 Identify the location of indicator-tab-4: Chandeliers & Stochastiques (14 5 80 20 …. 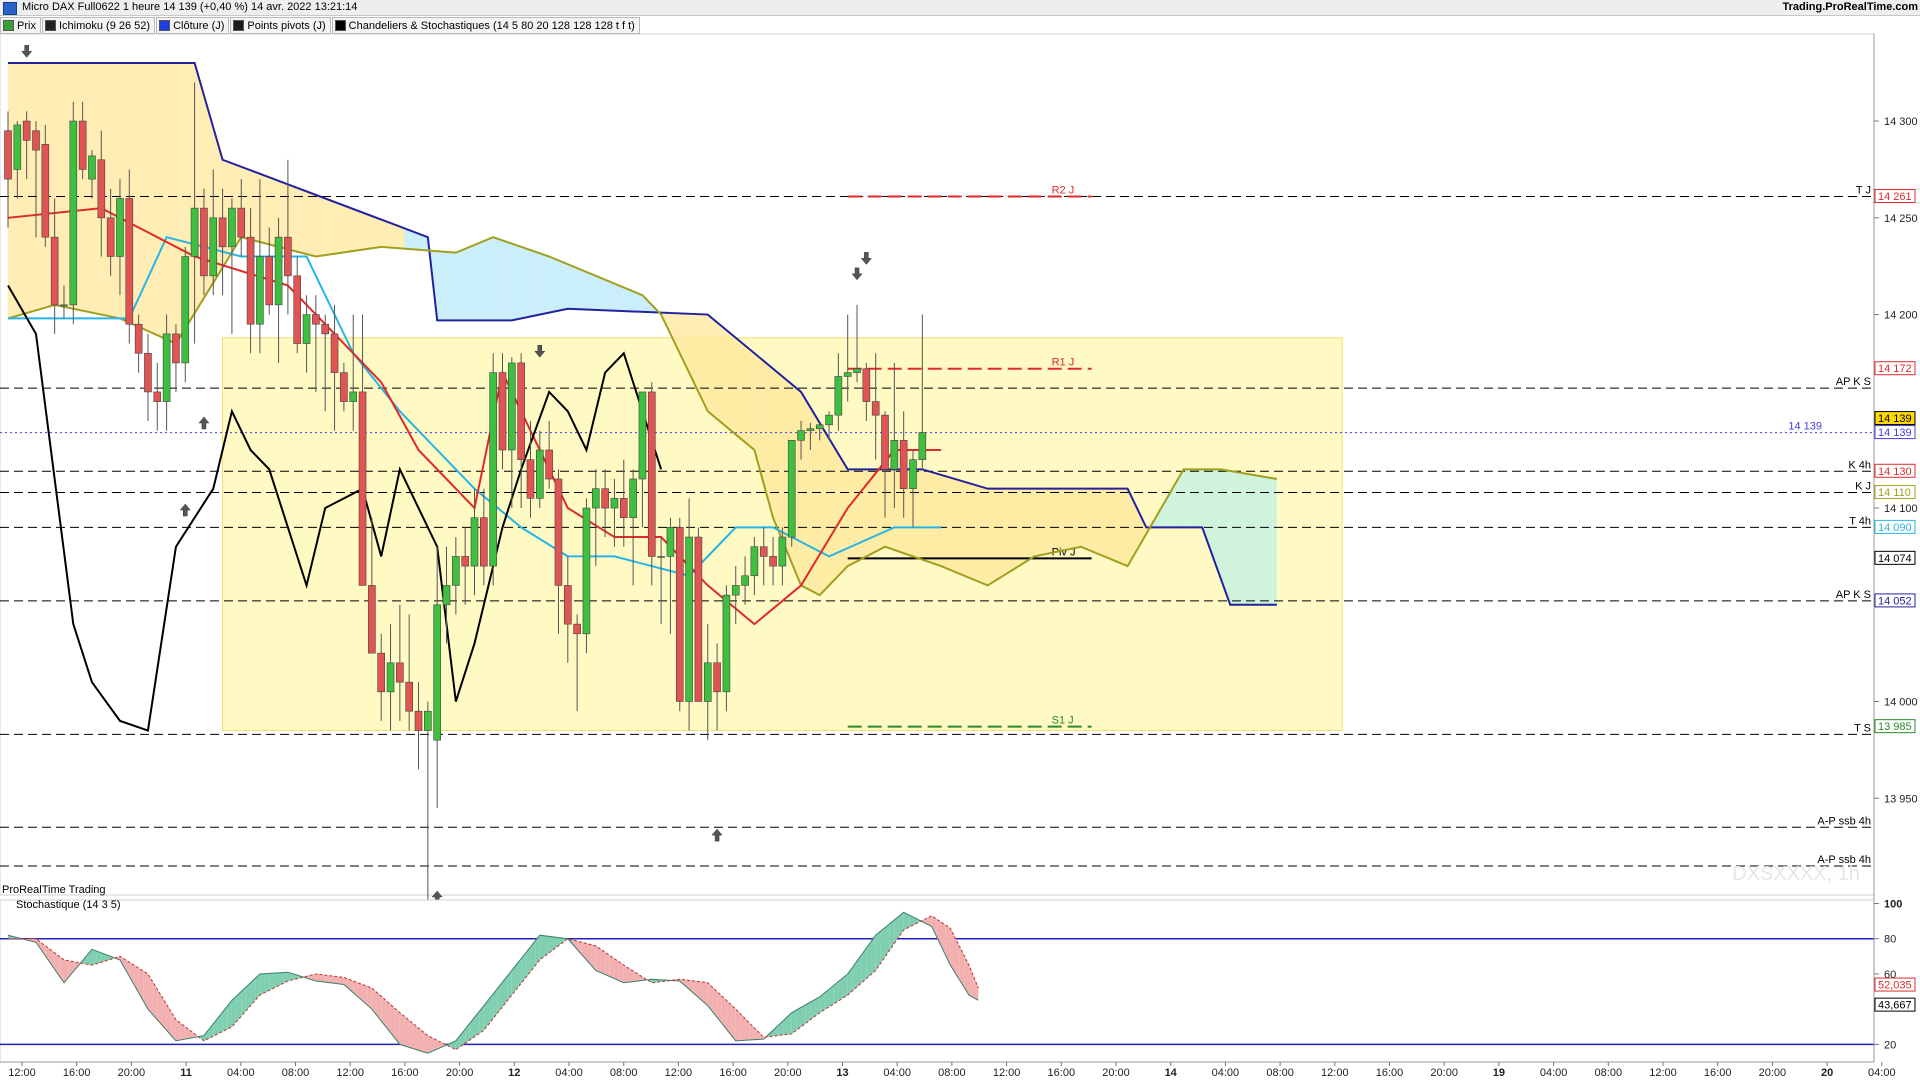
(485, 25).